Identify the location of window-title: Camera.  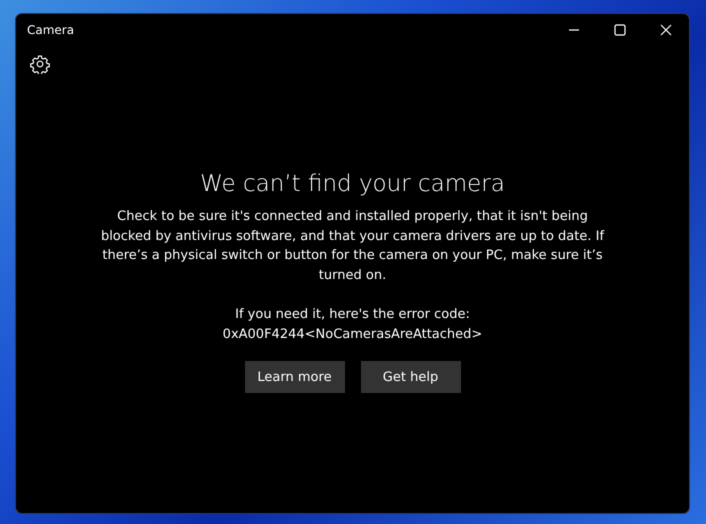
(50, 30).